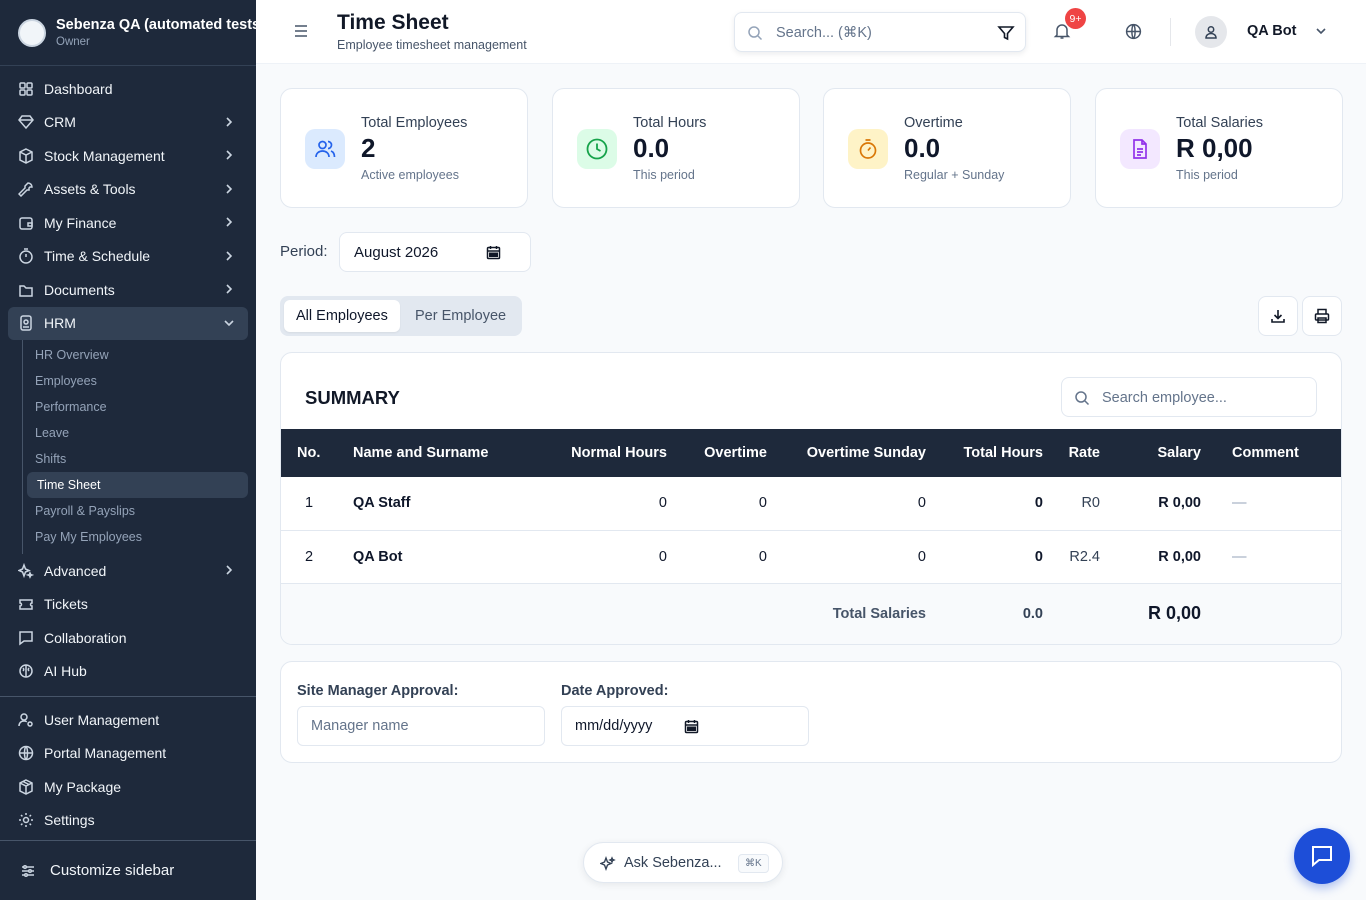  What do you see at coordinates (1006, 33) in the screenshot?
I see `filter-icon` at bounding box center [1006, 33].